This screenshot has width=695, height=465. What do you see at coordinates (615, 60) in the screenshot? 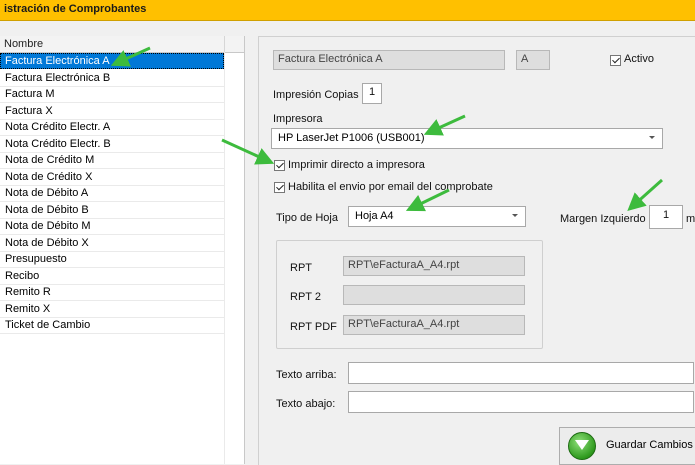
I see `activo-checkbox` at bounding box center [615, 60].